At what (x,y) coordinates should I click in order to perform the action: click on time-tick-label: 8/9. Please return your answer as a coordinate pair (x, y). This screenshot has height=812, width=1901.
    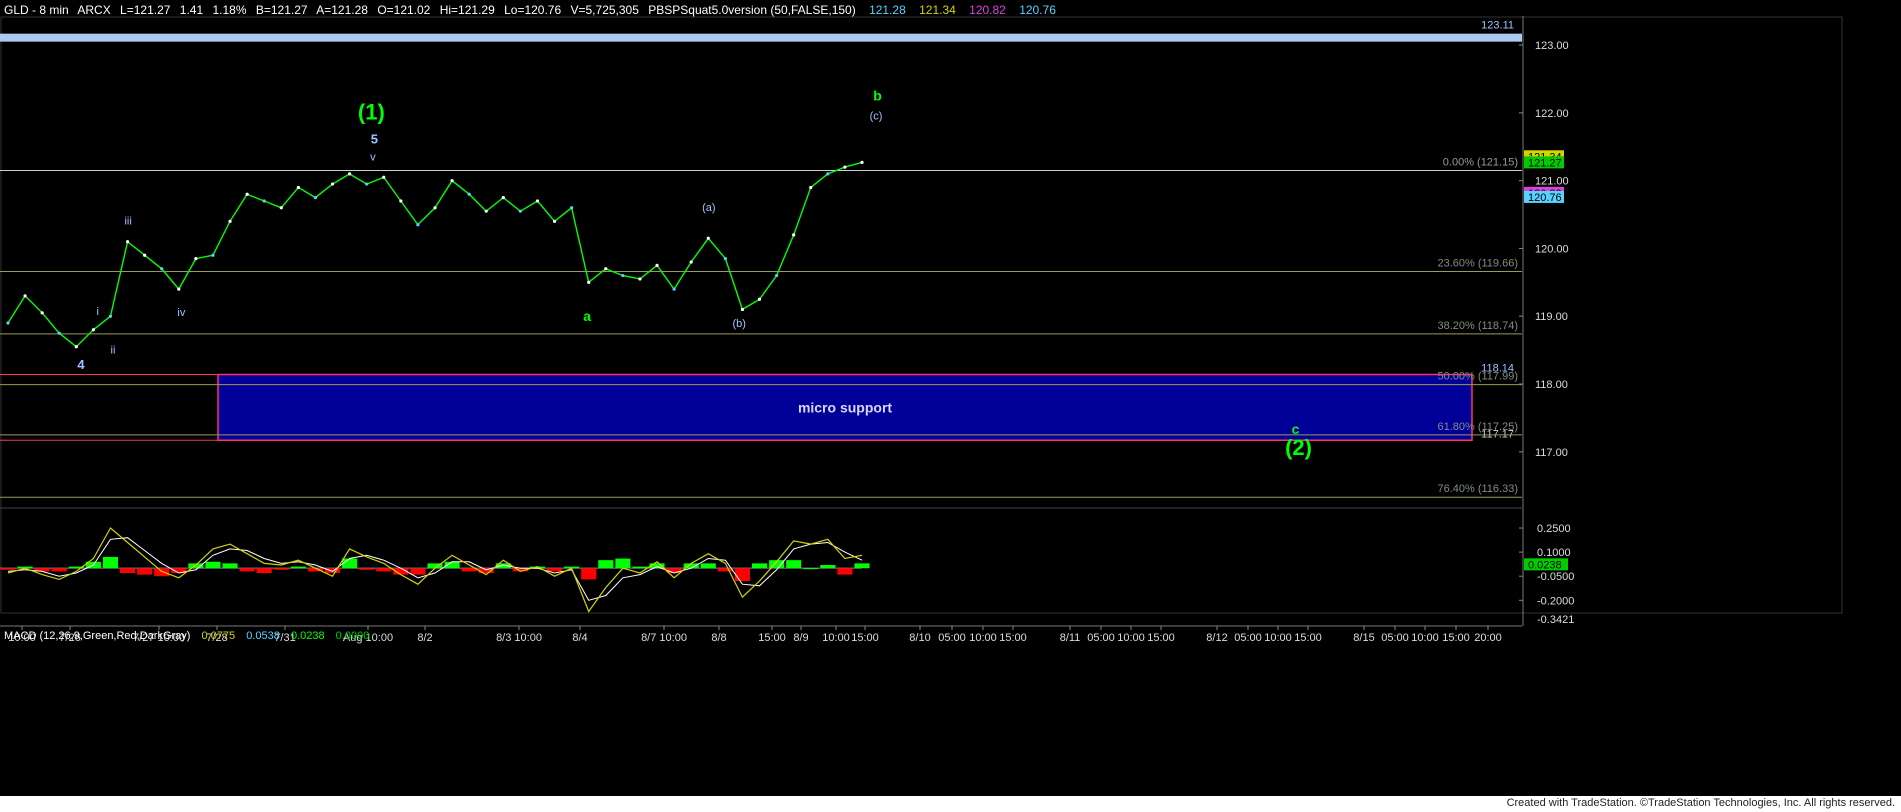
    Looking at the image, I should click on (800, 638).